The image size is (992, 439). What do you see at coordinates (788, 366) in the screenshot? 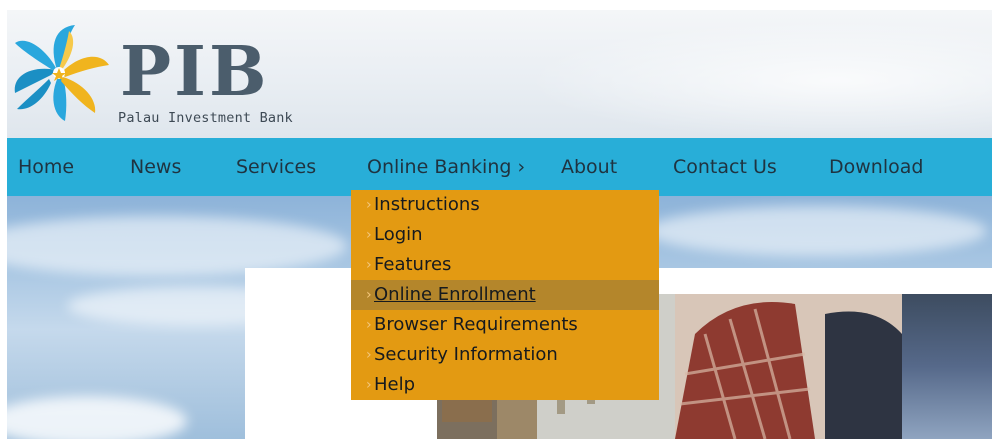
I see `person-plaid-shirt-image` at bounding box center [788, 366].